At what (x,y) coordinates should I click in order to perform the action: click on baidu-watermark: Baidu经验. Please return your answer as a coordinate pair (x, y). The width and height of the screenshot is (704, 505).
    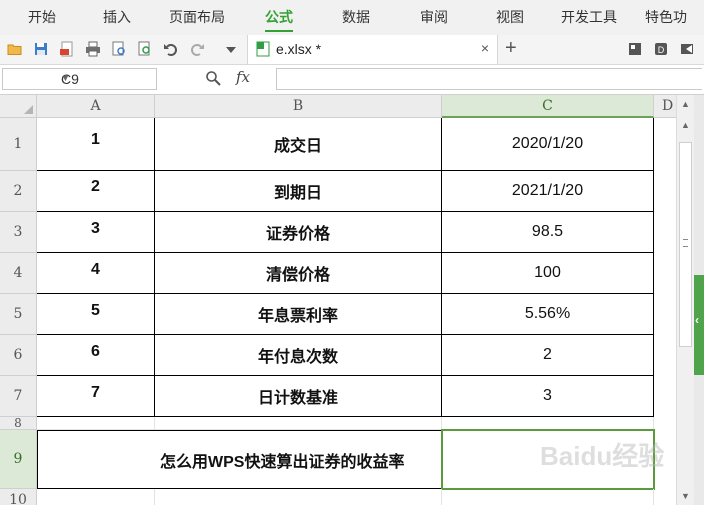
    Looking at the image, I should click on (602, 456).